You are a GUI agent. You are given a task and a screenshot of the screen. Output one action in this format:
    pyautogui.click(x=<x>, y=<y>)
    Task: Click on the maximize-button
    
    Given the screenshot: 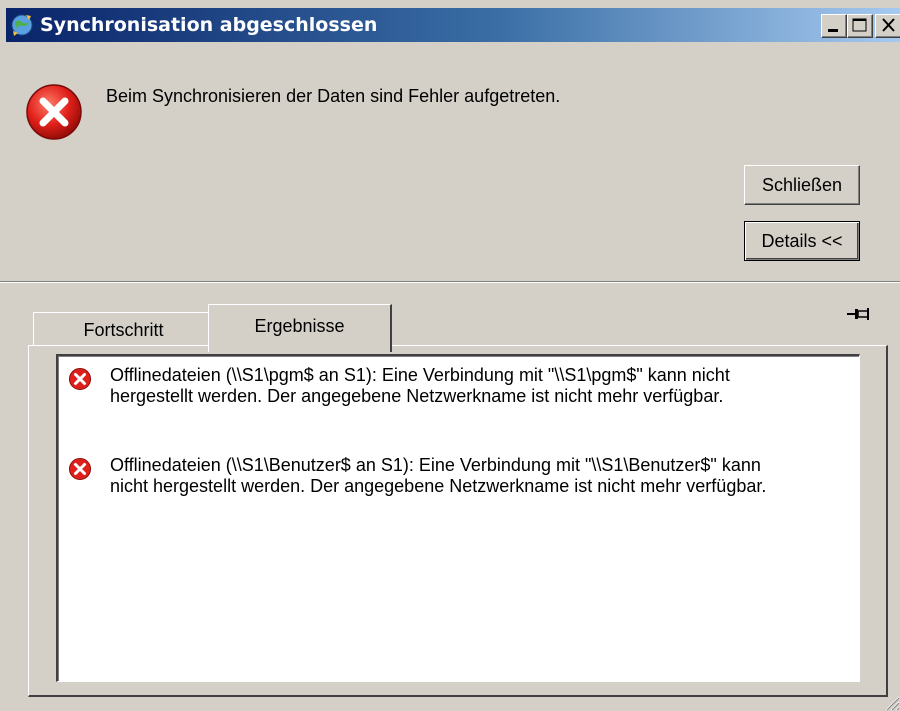 What is the action you would take?
    pyautogui.click(x=860, y=26)
    